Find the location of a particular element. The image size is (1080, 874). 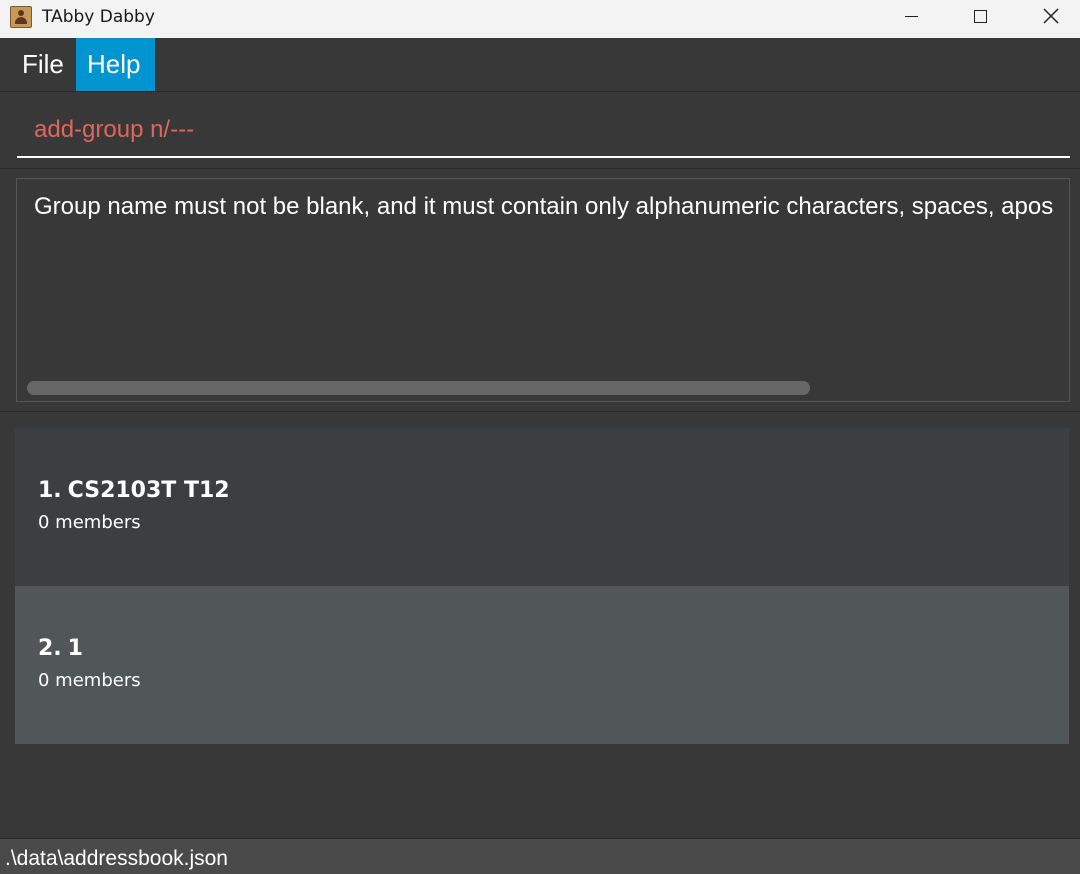

command-box is located at coordinates (543, 130).